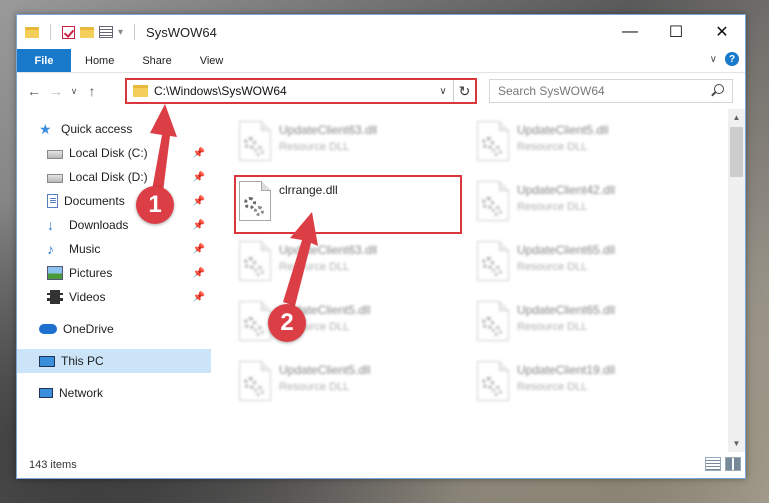 The image size is (769, 503). What do you see at coordinates (713, 59) in the screenshot?
I see `expand-ribbon-chevron-icon: ∨` at bounding box center [713, 59].